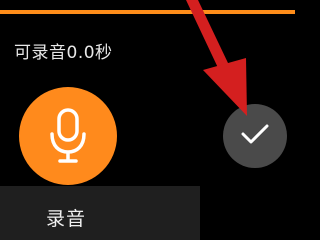 The image size is (320, 240). I want to click on record-time-hint: 可录音0.0秒, so click(63, 53).